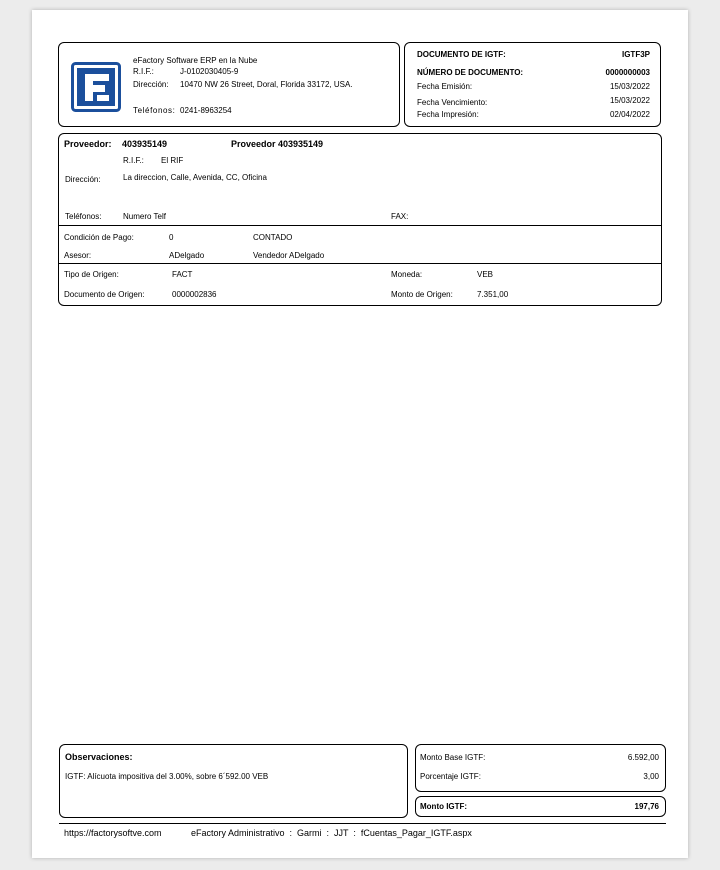 The image size is (720, 870). Describe the element at coordinates (133, 160) in the screenshot. I see `provider-rif-label: R.I.F.:` at that location.